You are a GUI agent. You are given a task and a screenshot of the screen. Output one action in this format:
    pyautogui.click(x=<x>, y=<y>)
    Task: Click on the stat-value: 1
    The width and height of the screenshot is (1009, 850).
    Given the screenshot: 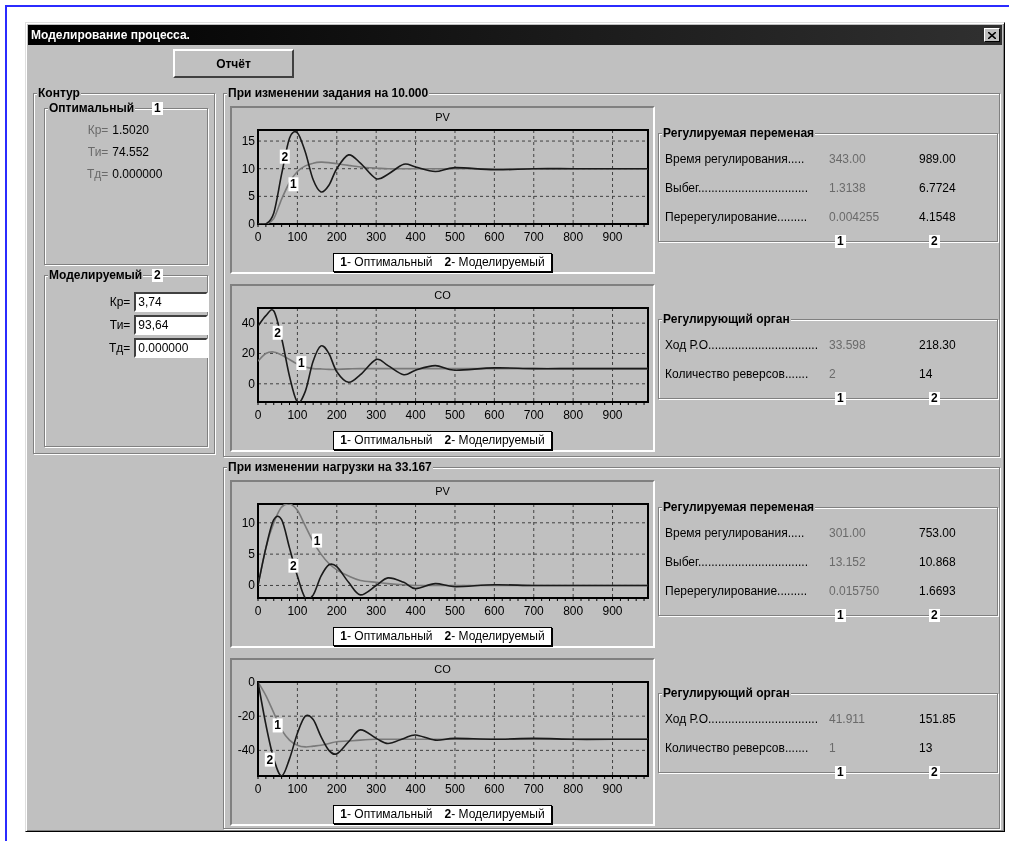 What is the action you would take?
    pyautogui.click(x=833, y=747)
    